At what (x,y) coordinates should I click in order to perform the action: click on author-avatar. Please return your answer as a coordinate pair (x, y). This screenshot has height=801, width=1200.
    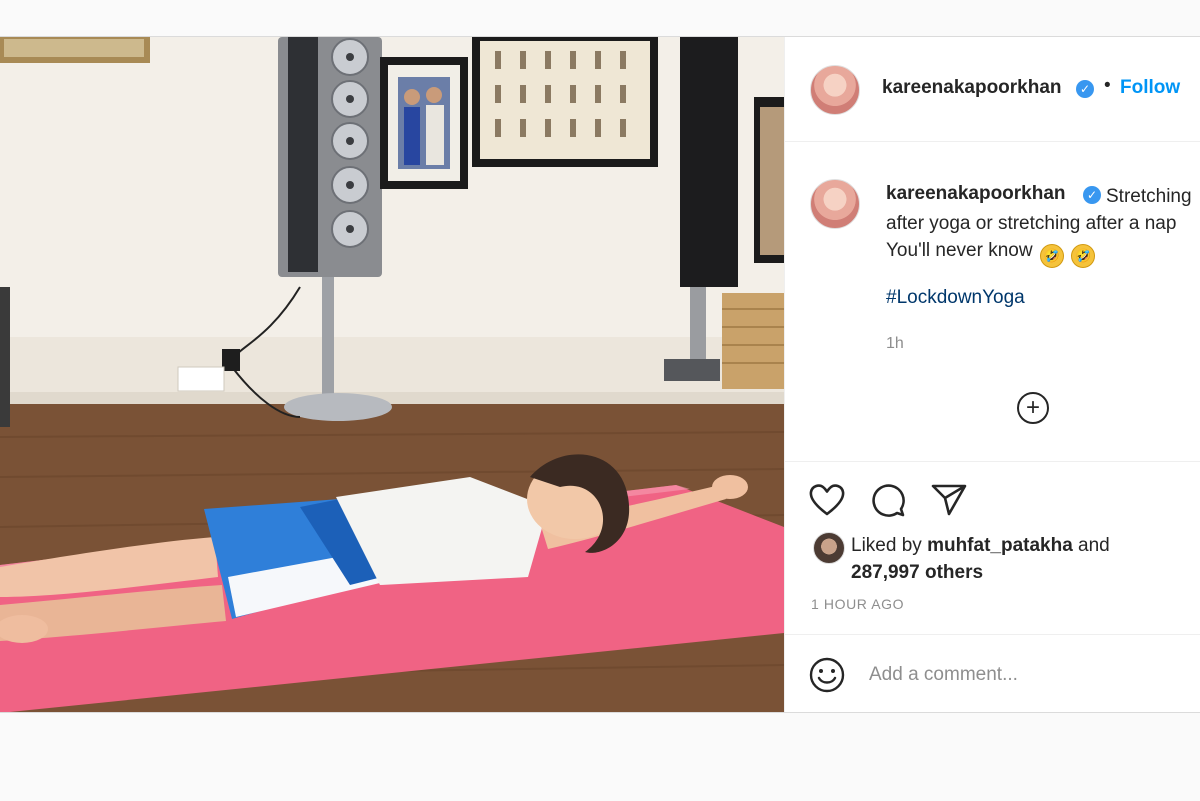
    Looking at the image, I should click on (835, 90).